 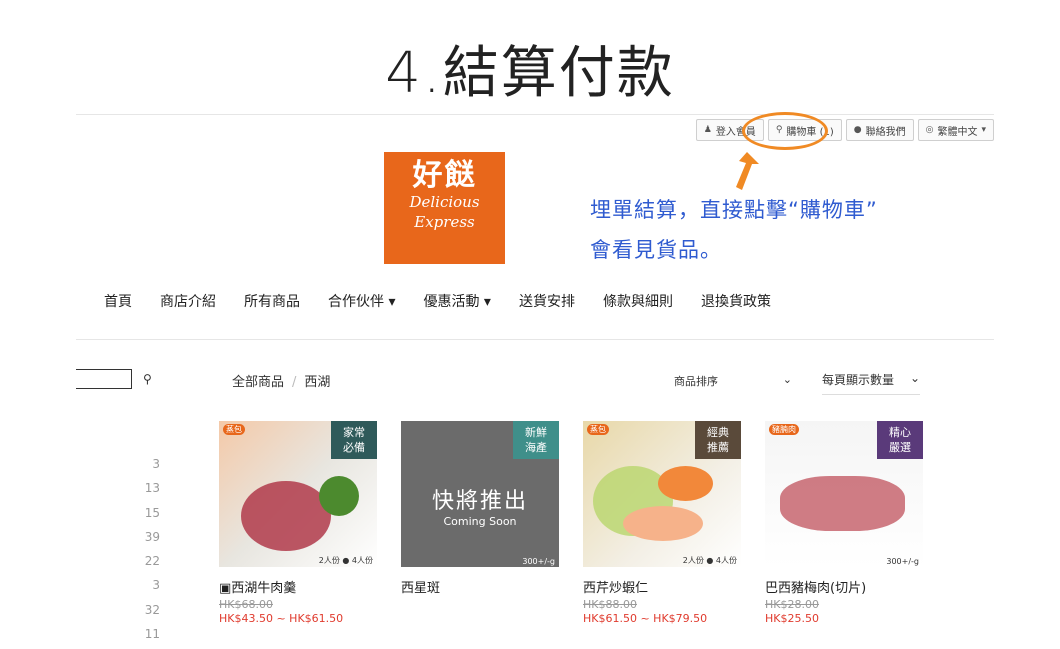 I want to click on nav-terms: 條款與細則, so click(x=638, y=301).